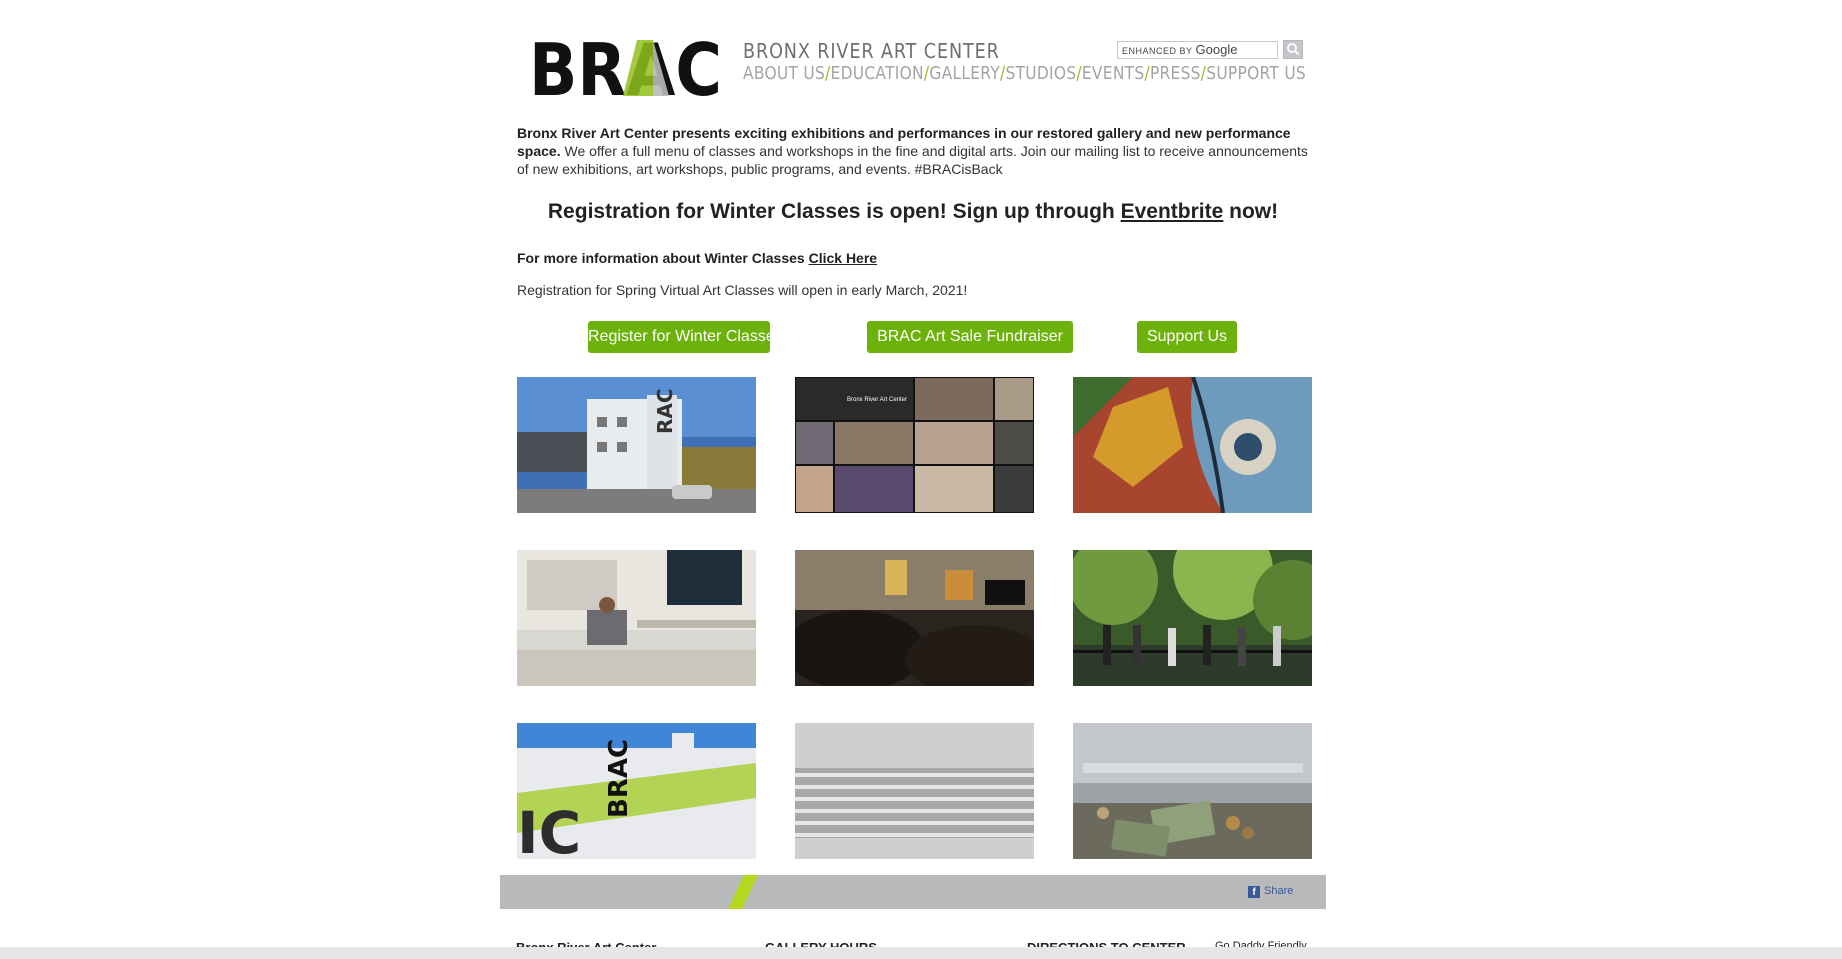 This screenshot has height=959, width=1842. Describe the element at coordinates (1256, 73) in the screenshot. I see `nav-support-us: SUPPORT US` at that location.